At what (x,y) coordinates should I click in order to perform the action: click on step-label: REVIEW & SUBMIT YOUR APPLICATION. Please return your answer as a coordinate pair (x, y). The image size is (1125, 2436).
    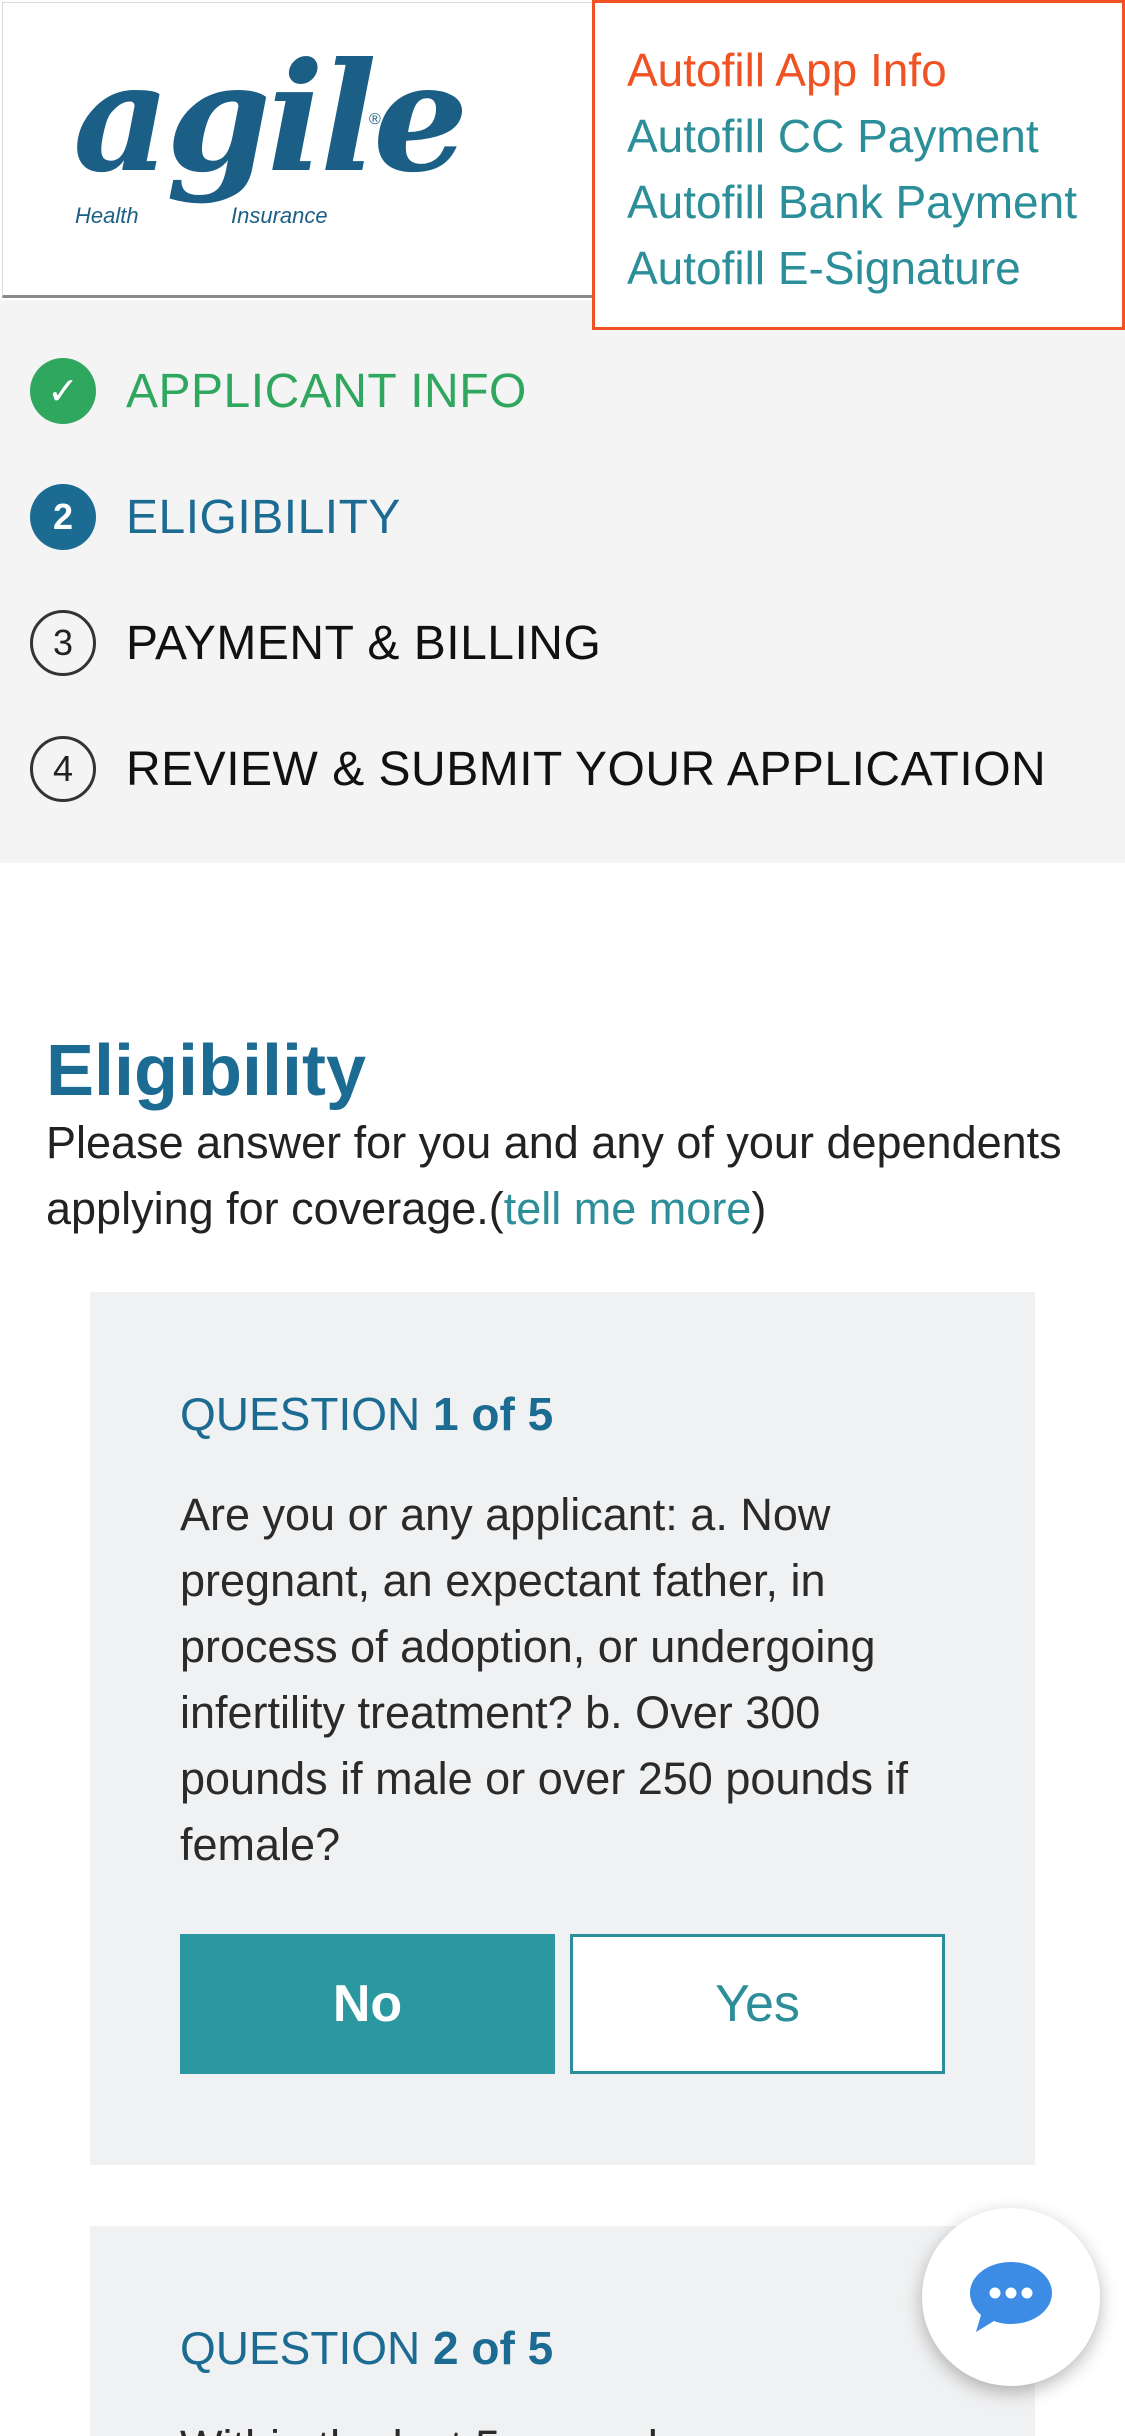
    Looking at the image, I should click on (586, 769).